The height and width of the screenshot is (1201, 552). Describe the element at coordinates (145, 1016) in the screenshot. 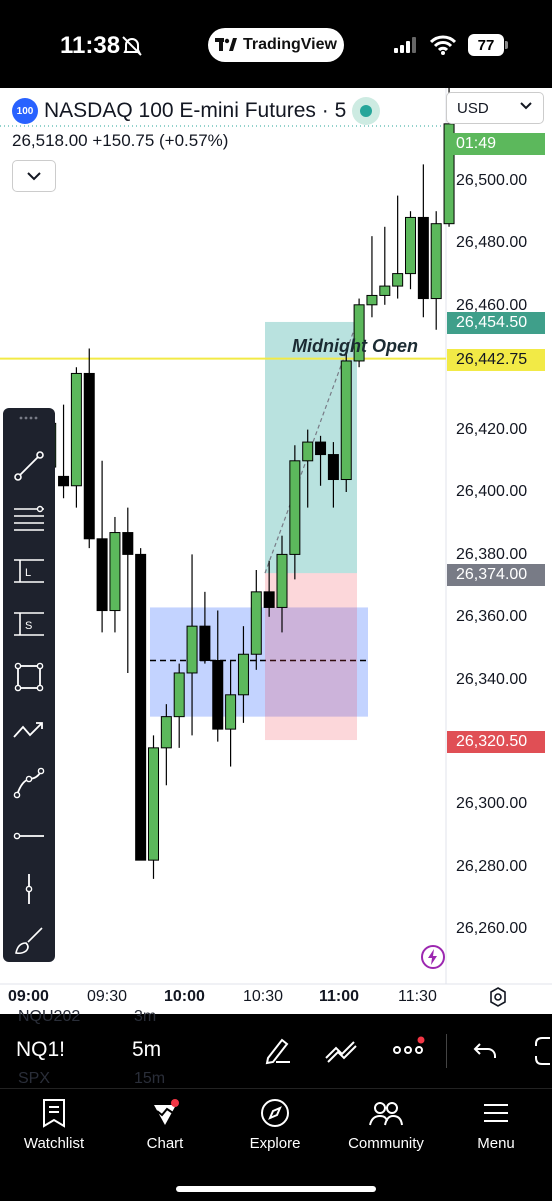

I see `scroll-ghost-interval: 3m` at that location.